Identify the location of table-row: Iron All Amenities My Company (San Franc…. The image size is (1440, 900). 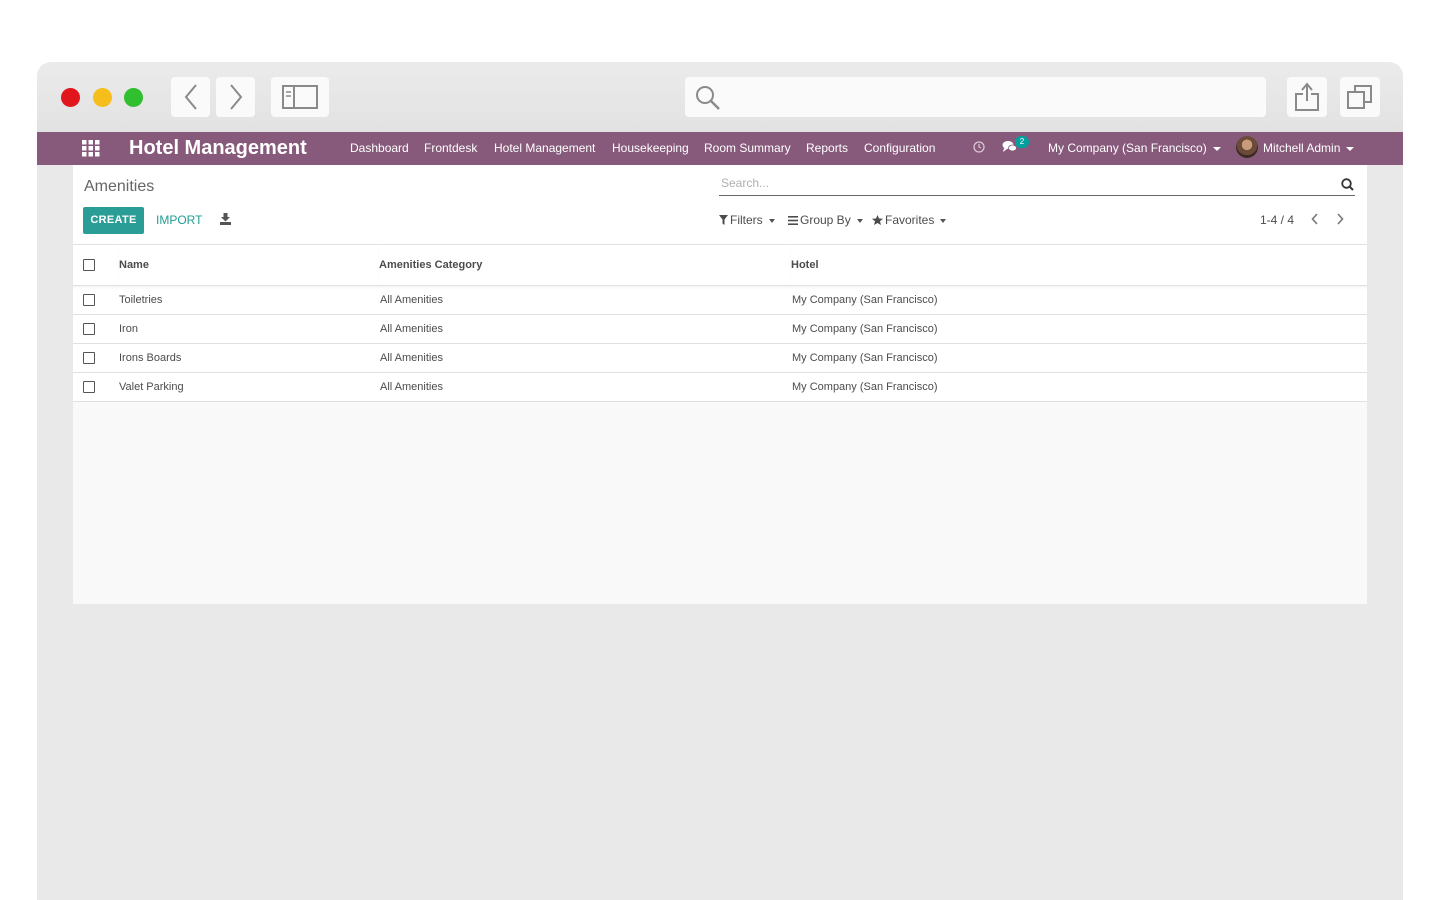
(720, 329).